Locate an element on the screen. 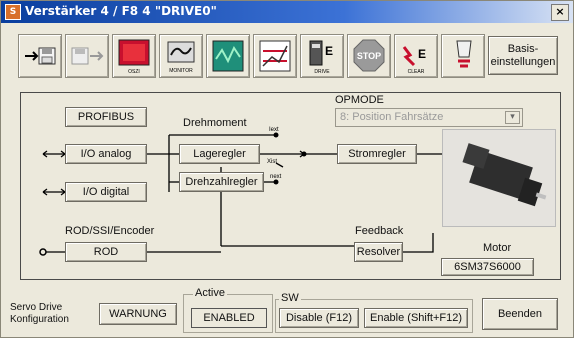 This screenshot has height=338, width=574. stromregler-button: Stromregler is located at coordinates (377, 154).